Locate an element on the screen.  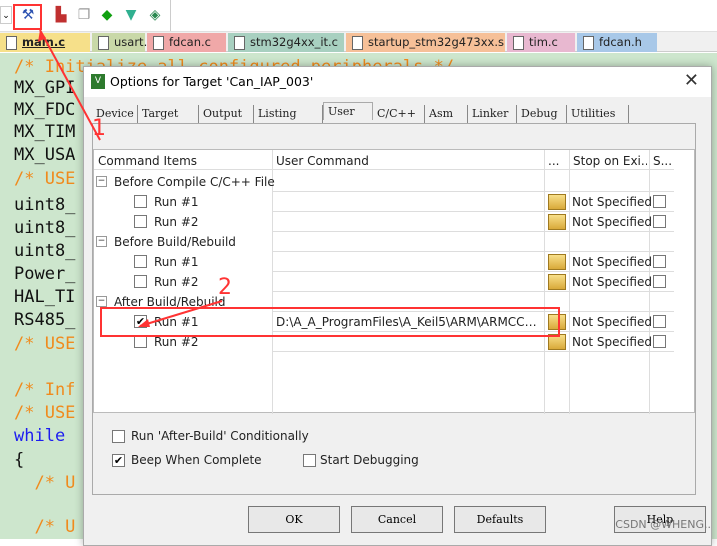
annotation-arrows is located at coordinates (130, 178).